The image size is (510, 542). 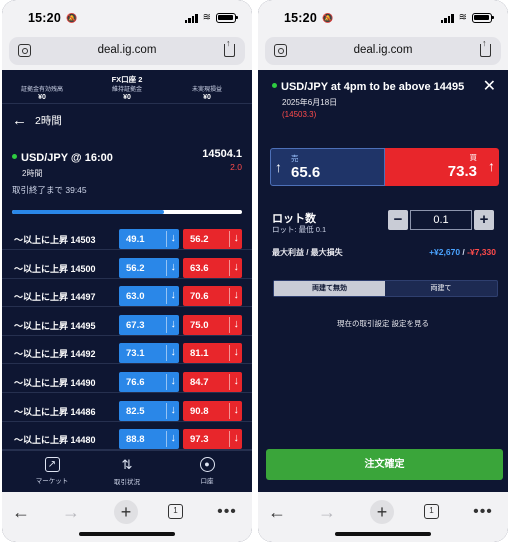 What do you see at coordinates (274, 85) in the screenshot?
I see `market-open-dot-icon` at bounding box center [274, 85].